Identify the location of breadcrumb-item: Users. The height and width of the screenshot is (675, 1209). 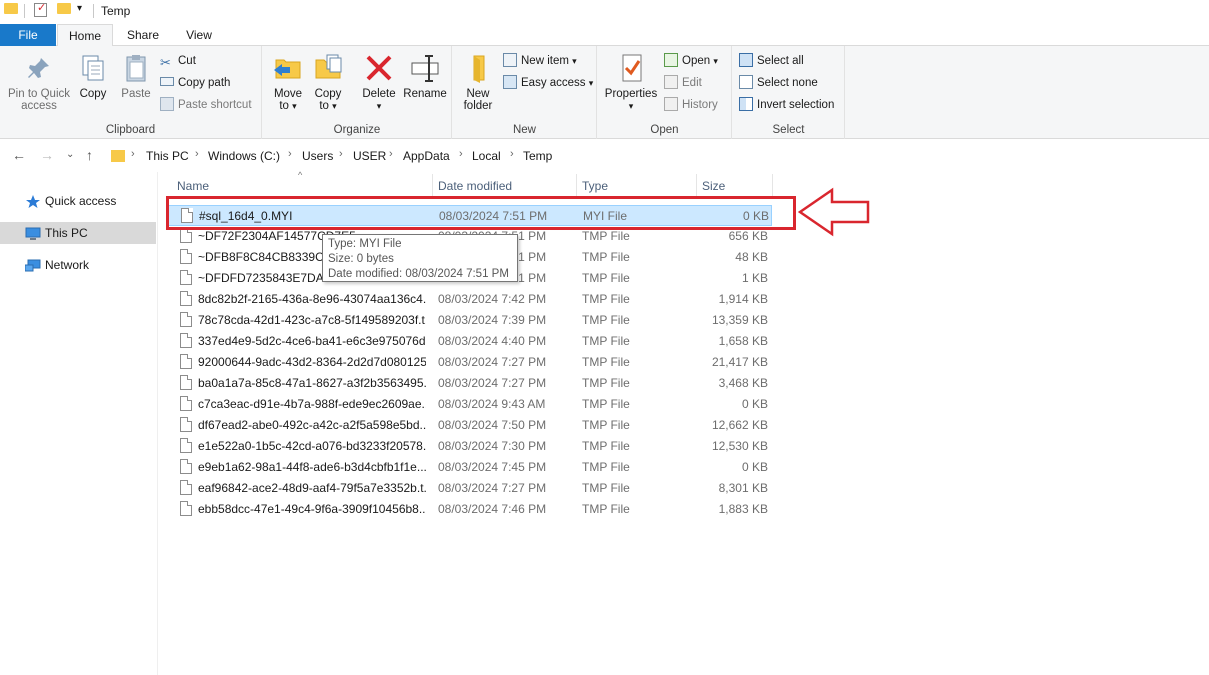
(317, 156).